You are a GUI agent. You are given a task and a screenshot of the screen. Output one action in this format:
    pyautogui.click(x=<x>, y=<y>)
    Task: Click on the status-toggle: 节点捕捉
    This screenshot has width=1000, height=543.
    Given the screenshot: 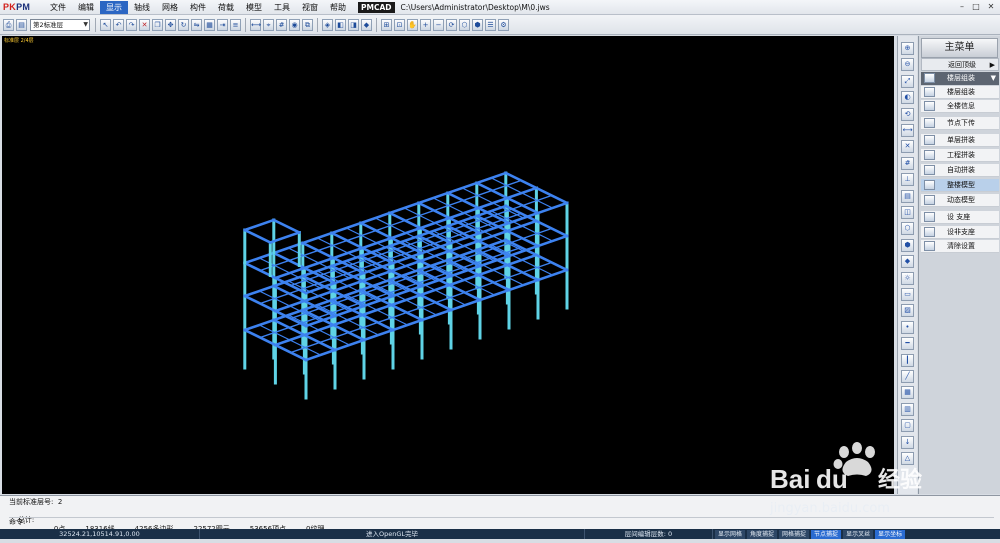 What is the action you would take?
    pyautogui.click(x=826, y=534)
    